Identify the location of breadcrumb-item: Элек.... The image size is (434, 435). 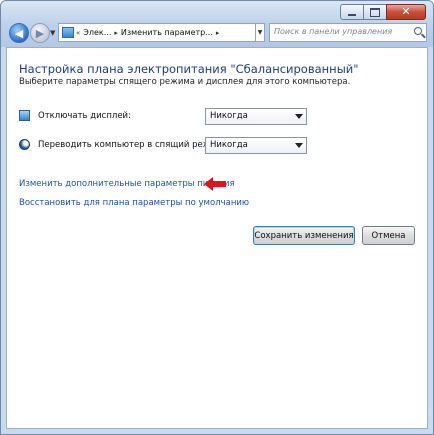
(97, 32).